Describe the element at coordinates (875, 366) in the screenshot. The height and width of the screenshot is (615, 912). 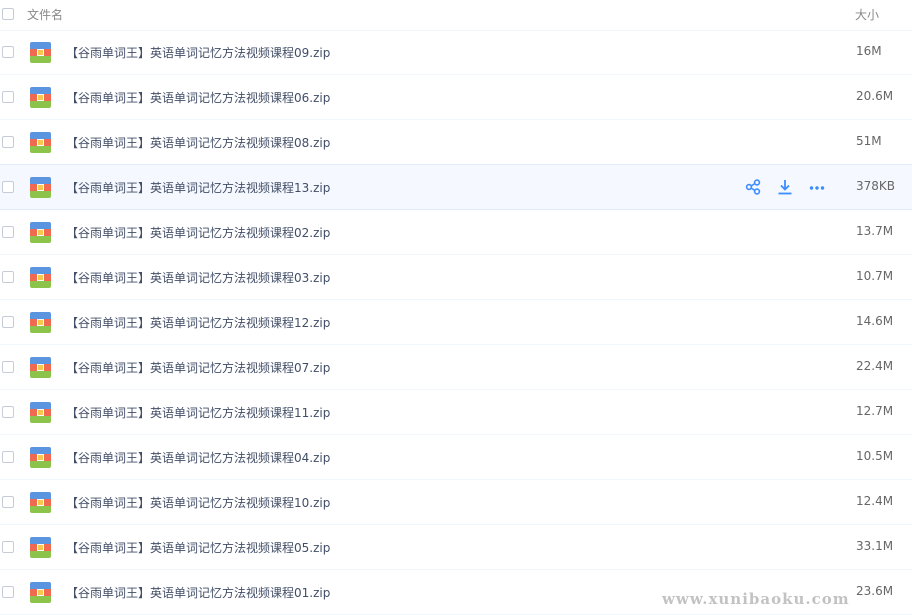
I see `file-size: 22.4M` at that location.